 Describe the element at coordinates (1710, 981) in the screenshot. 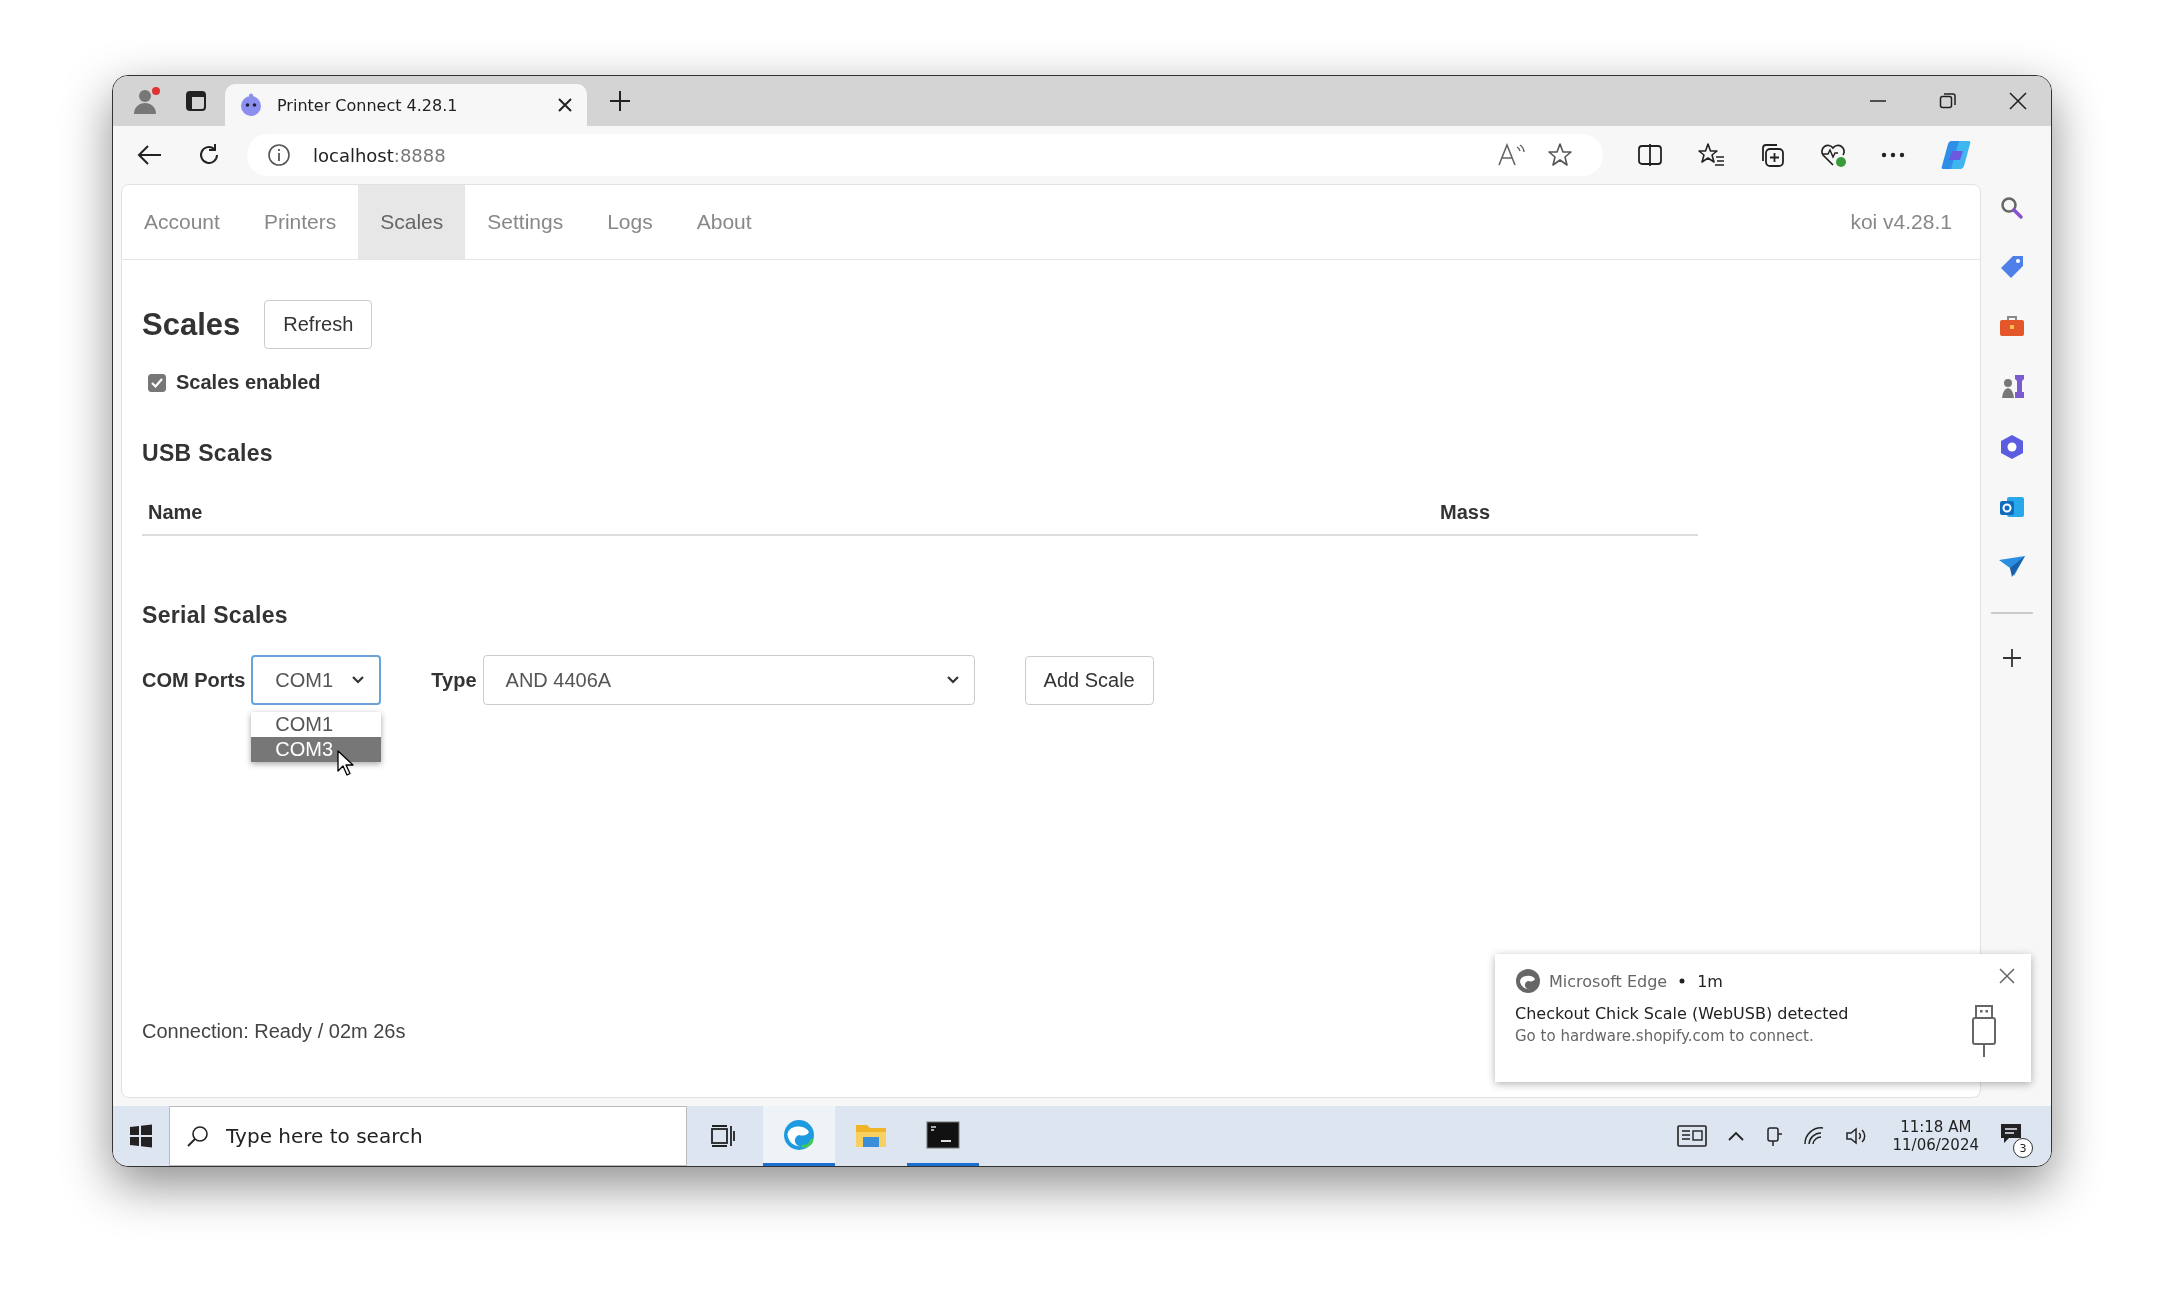

I see `notification-time: 1m` at that location.